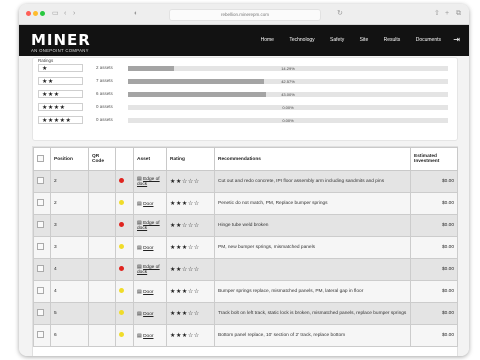 This screenshot has width=480, height=360. What do you see at coordinates (340, 13) in the screenshot?
I see `reload-icon: ↻` at bounding box center [340, 13].